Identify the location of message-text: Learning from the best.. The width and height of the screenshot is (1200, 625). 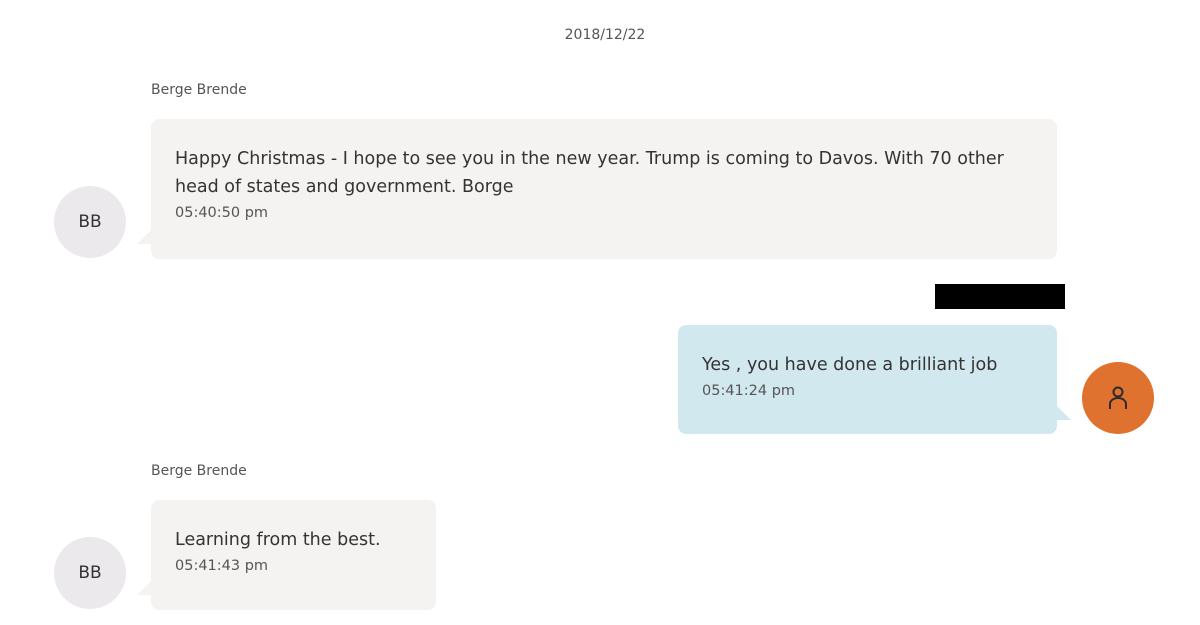
(278, 540).